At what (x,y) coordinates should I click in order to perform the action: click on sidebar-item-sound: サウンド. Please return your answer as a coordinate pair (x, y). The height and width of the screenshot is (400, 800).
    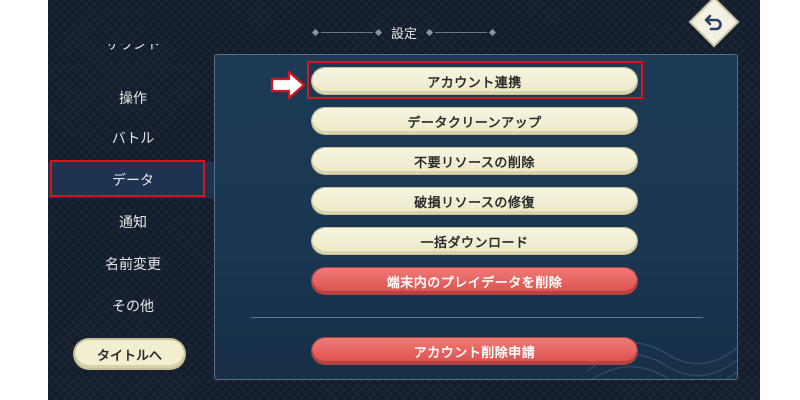
    Looking at the image, I should click on (133, 55).